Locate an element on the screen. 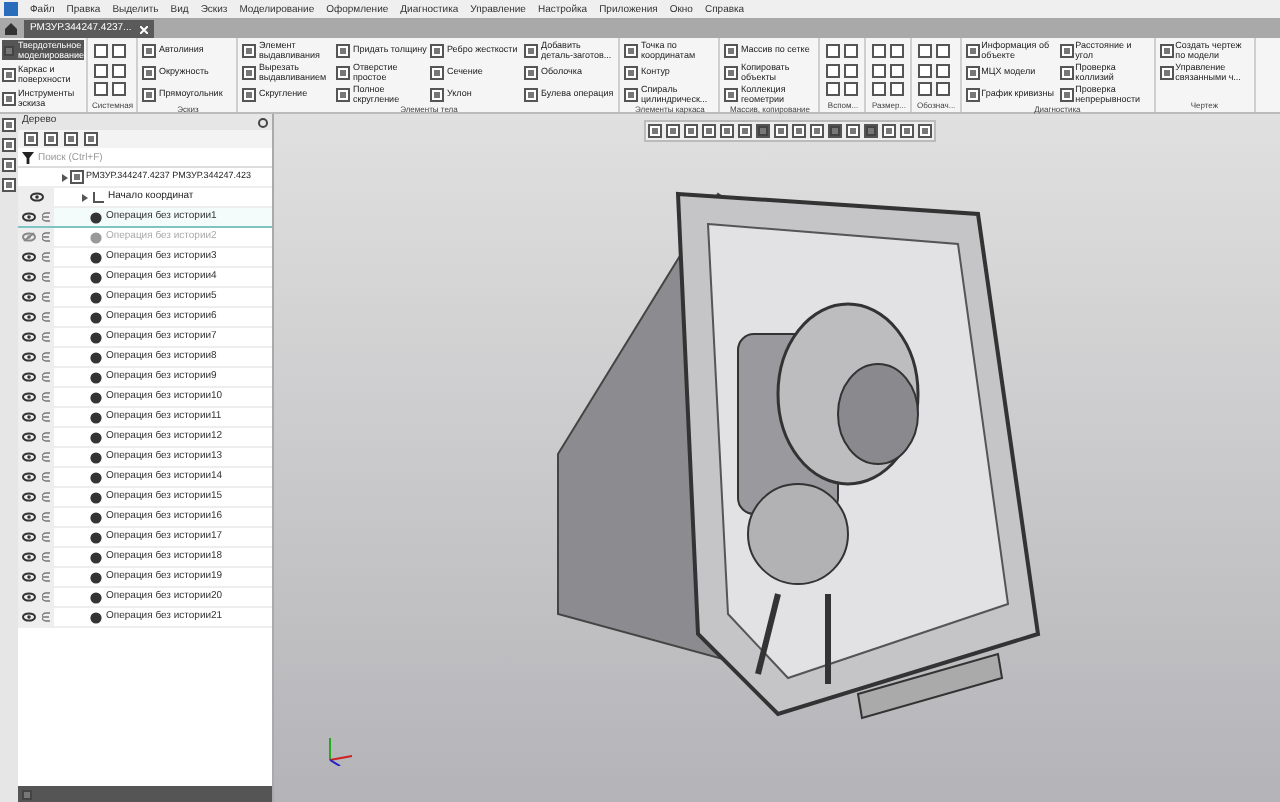  axes-triad-icon is located at coordinates (340, 750).